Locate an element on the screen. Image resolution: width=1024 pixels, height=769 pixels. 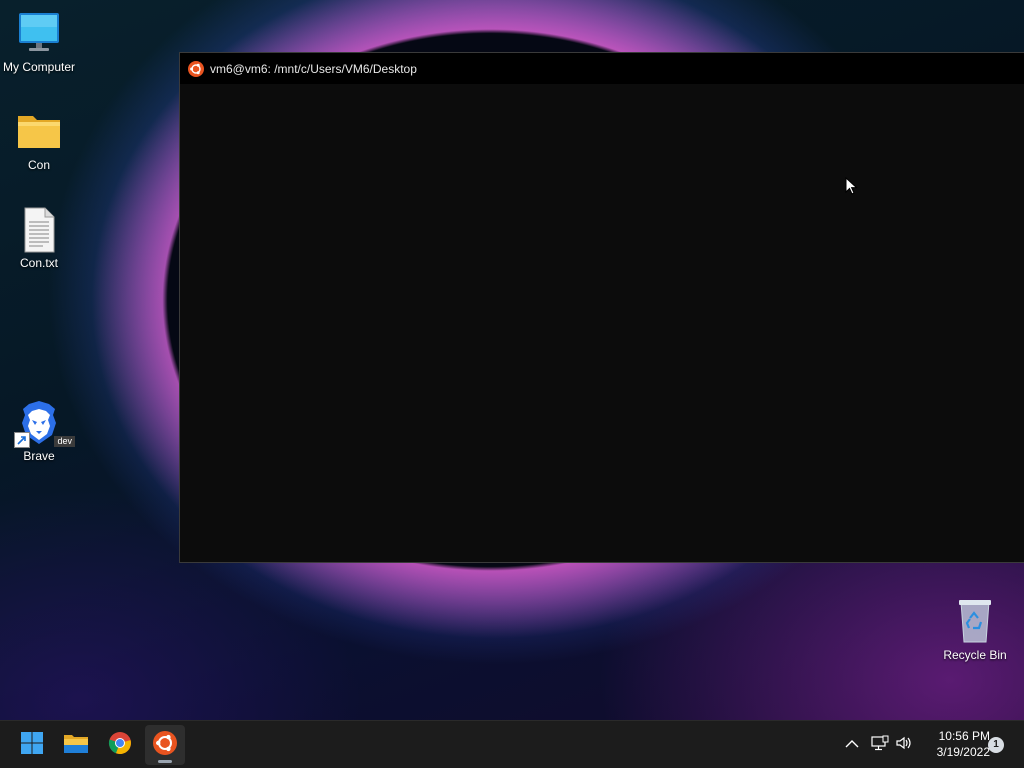
file-explorer-button is located at coordinates (76, 745).